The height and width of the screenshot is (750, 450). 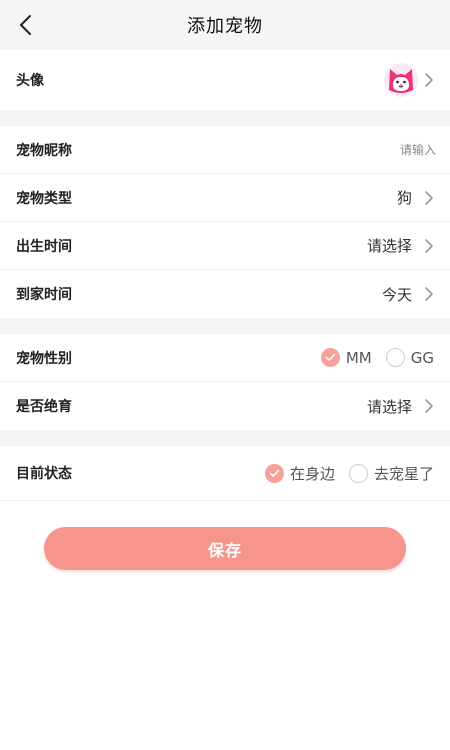 I want to click on status-option-passed-away: 去宠星了, so click(x=391, y=473).